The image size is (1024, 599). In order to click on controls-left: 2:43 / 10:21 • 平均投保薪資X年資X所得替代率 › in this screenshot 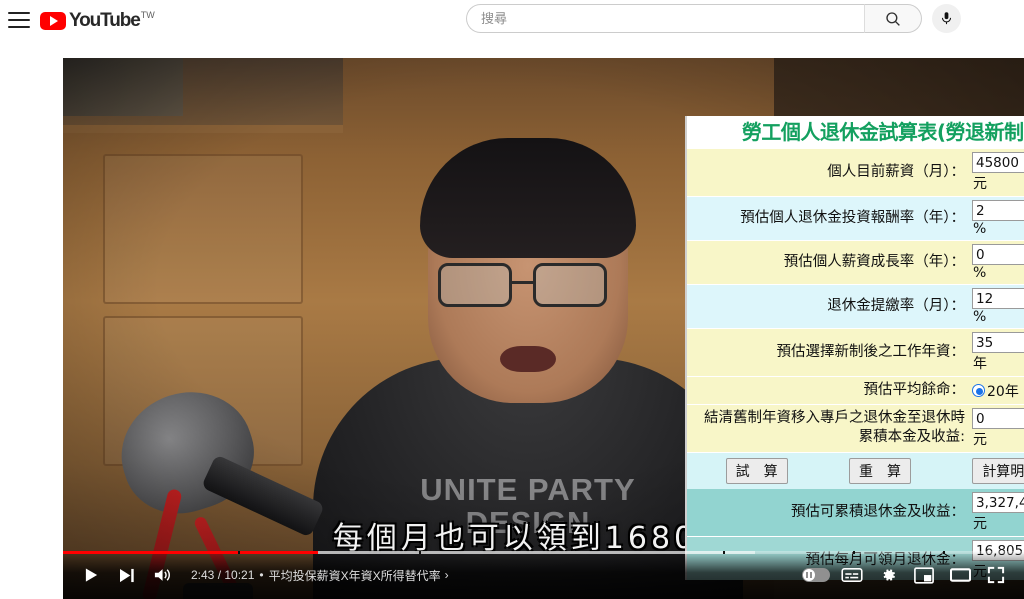, I will do `click(261, 575)`.